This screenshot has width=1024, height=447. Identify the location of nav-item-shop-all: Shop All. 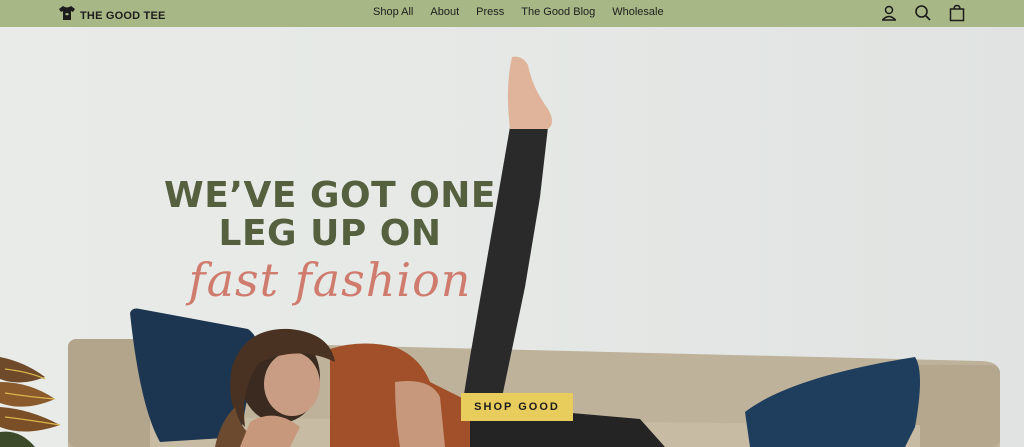
(393, 12).